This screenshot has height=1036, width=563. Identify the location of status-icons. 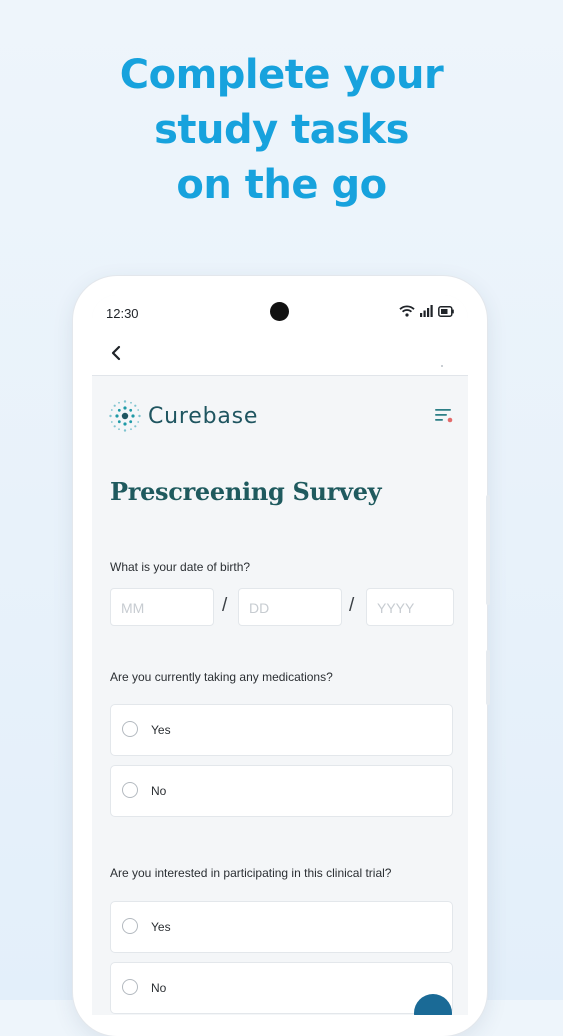
(426, 311).